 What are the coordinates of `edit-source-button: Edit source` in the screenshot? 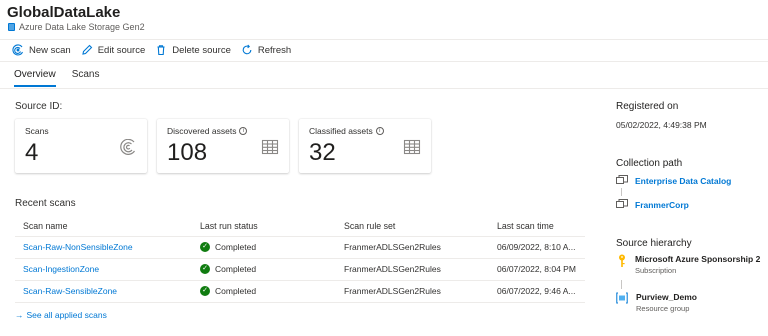 It's located at (113, 50).